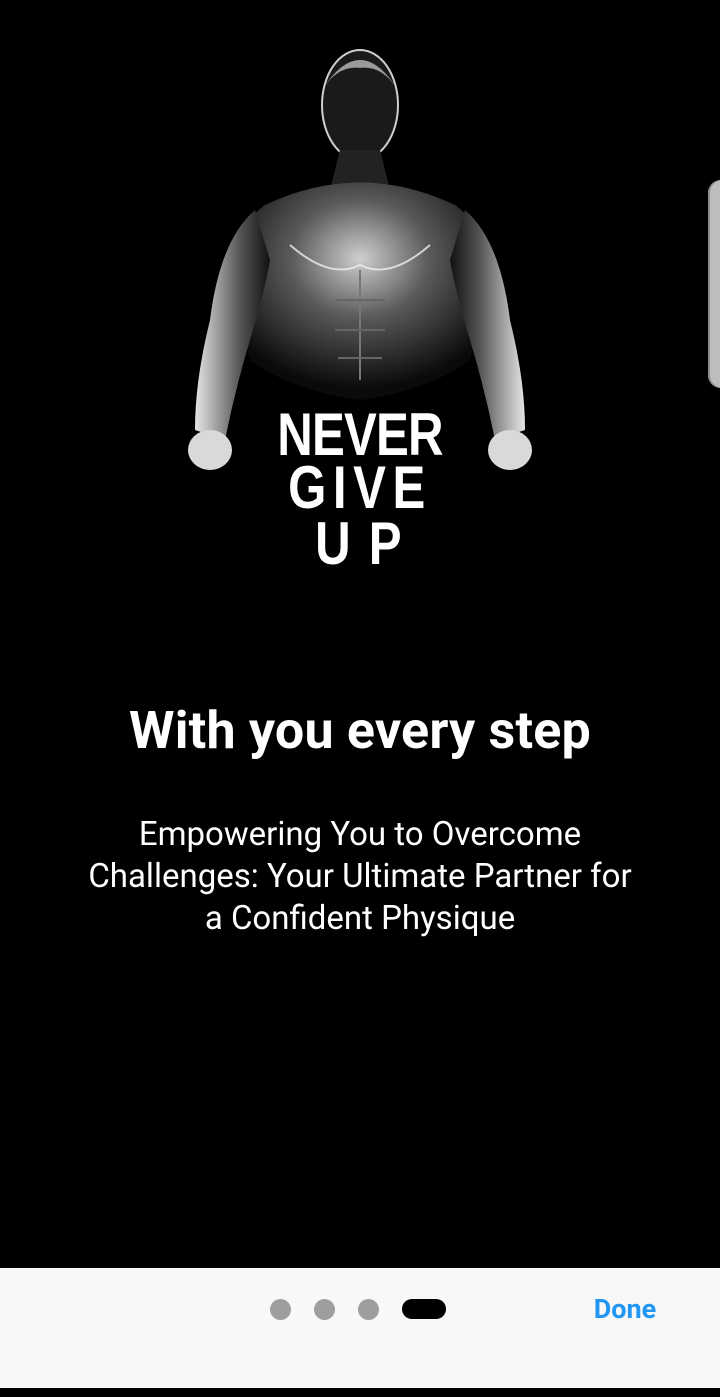 The image size is (720, 1397). I want to click on poster-line-up: UP, so click(367, 543).